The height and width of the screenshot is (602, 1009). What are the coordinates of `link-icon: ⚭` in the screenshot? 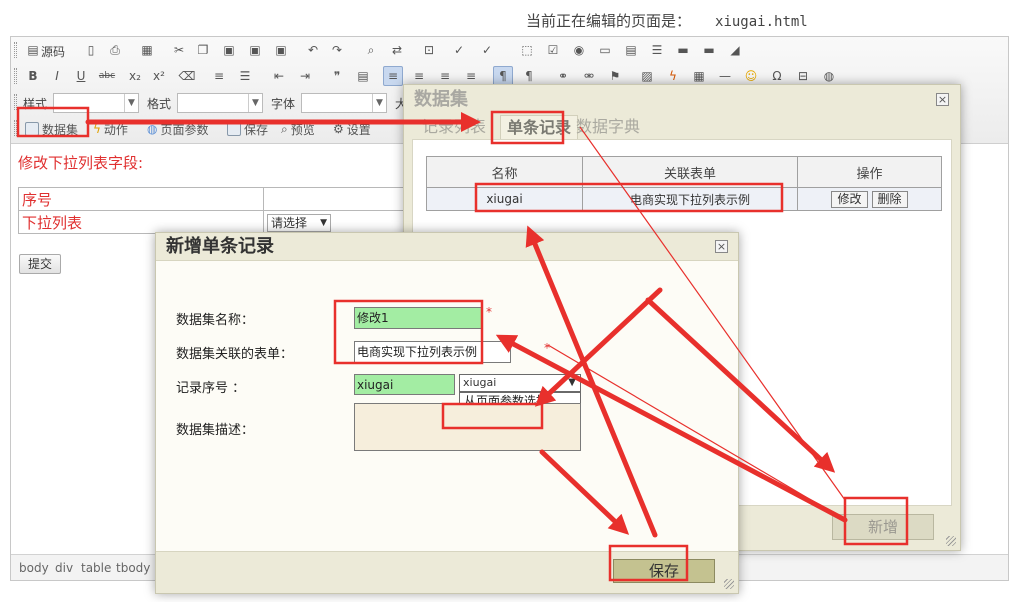 It's located at (563, 76).